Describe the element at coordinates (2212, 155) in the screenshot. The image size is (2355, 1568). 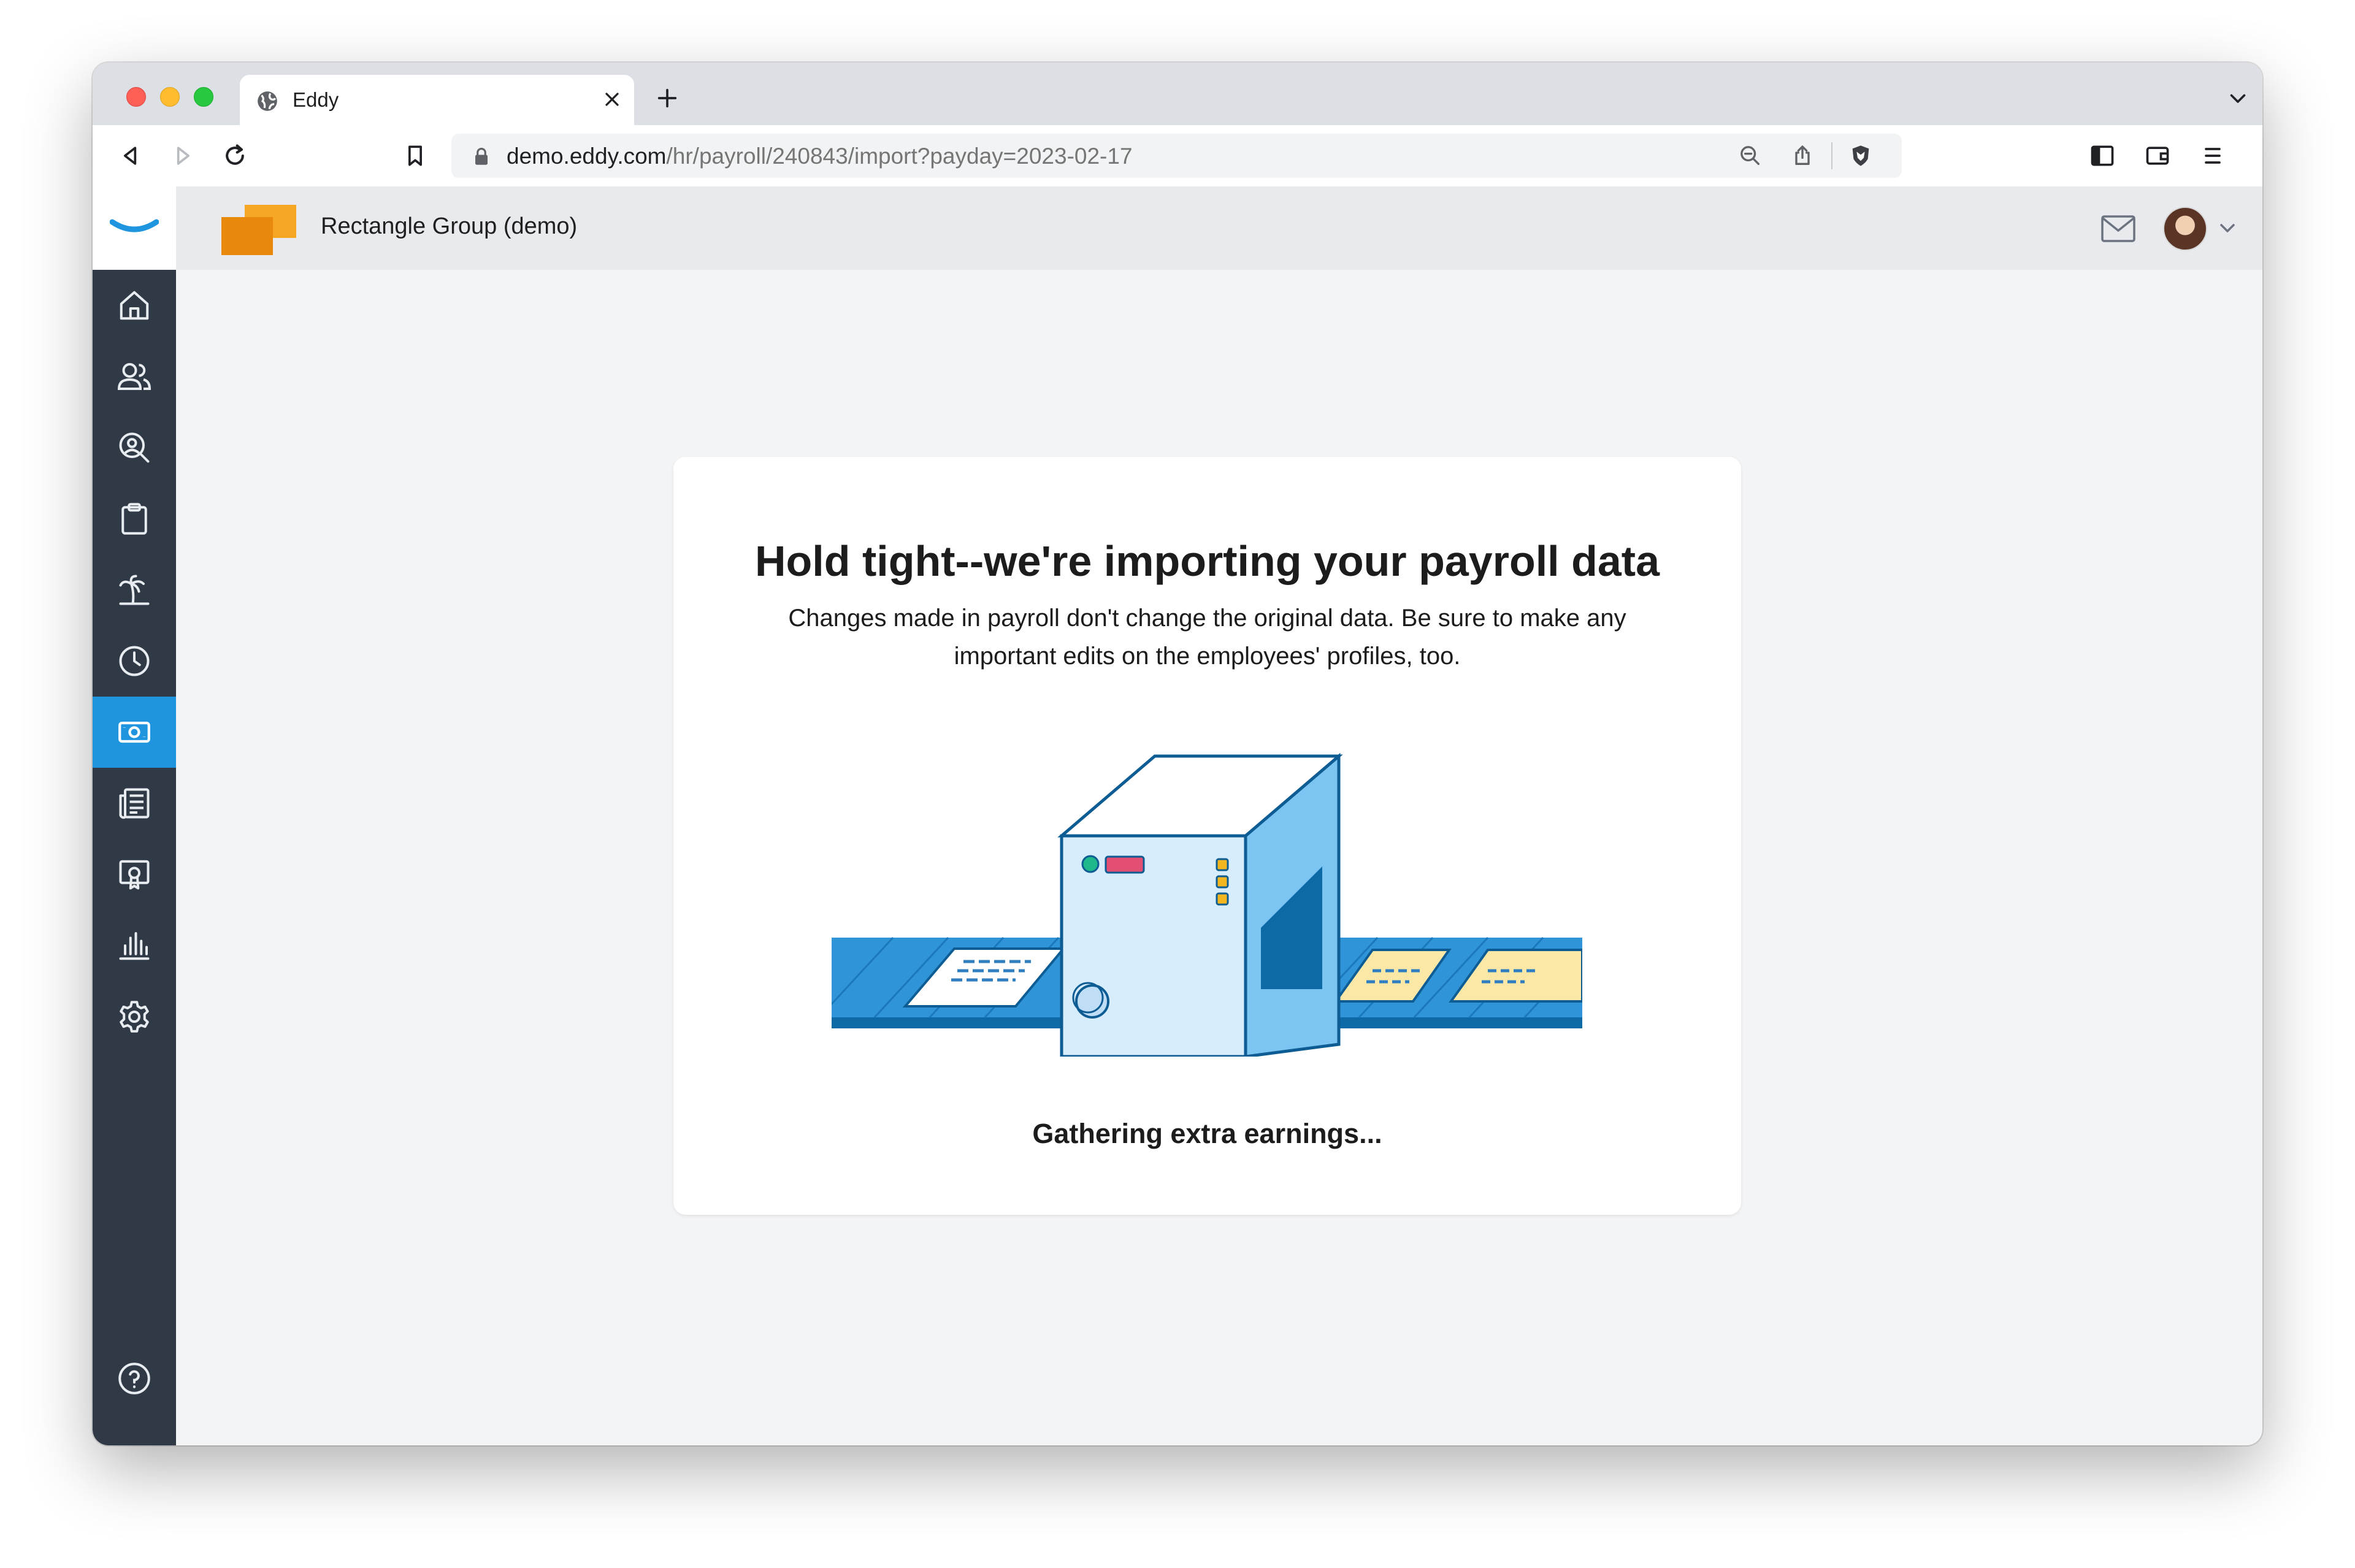
I see `menu-icon` at that location.